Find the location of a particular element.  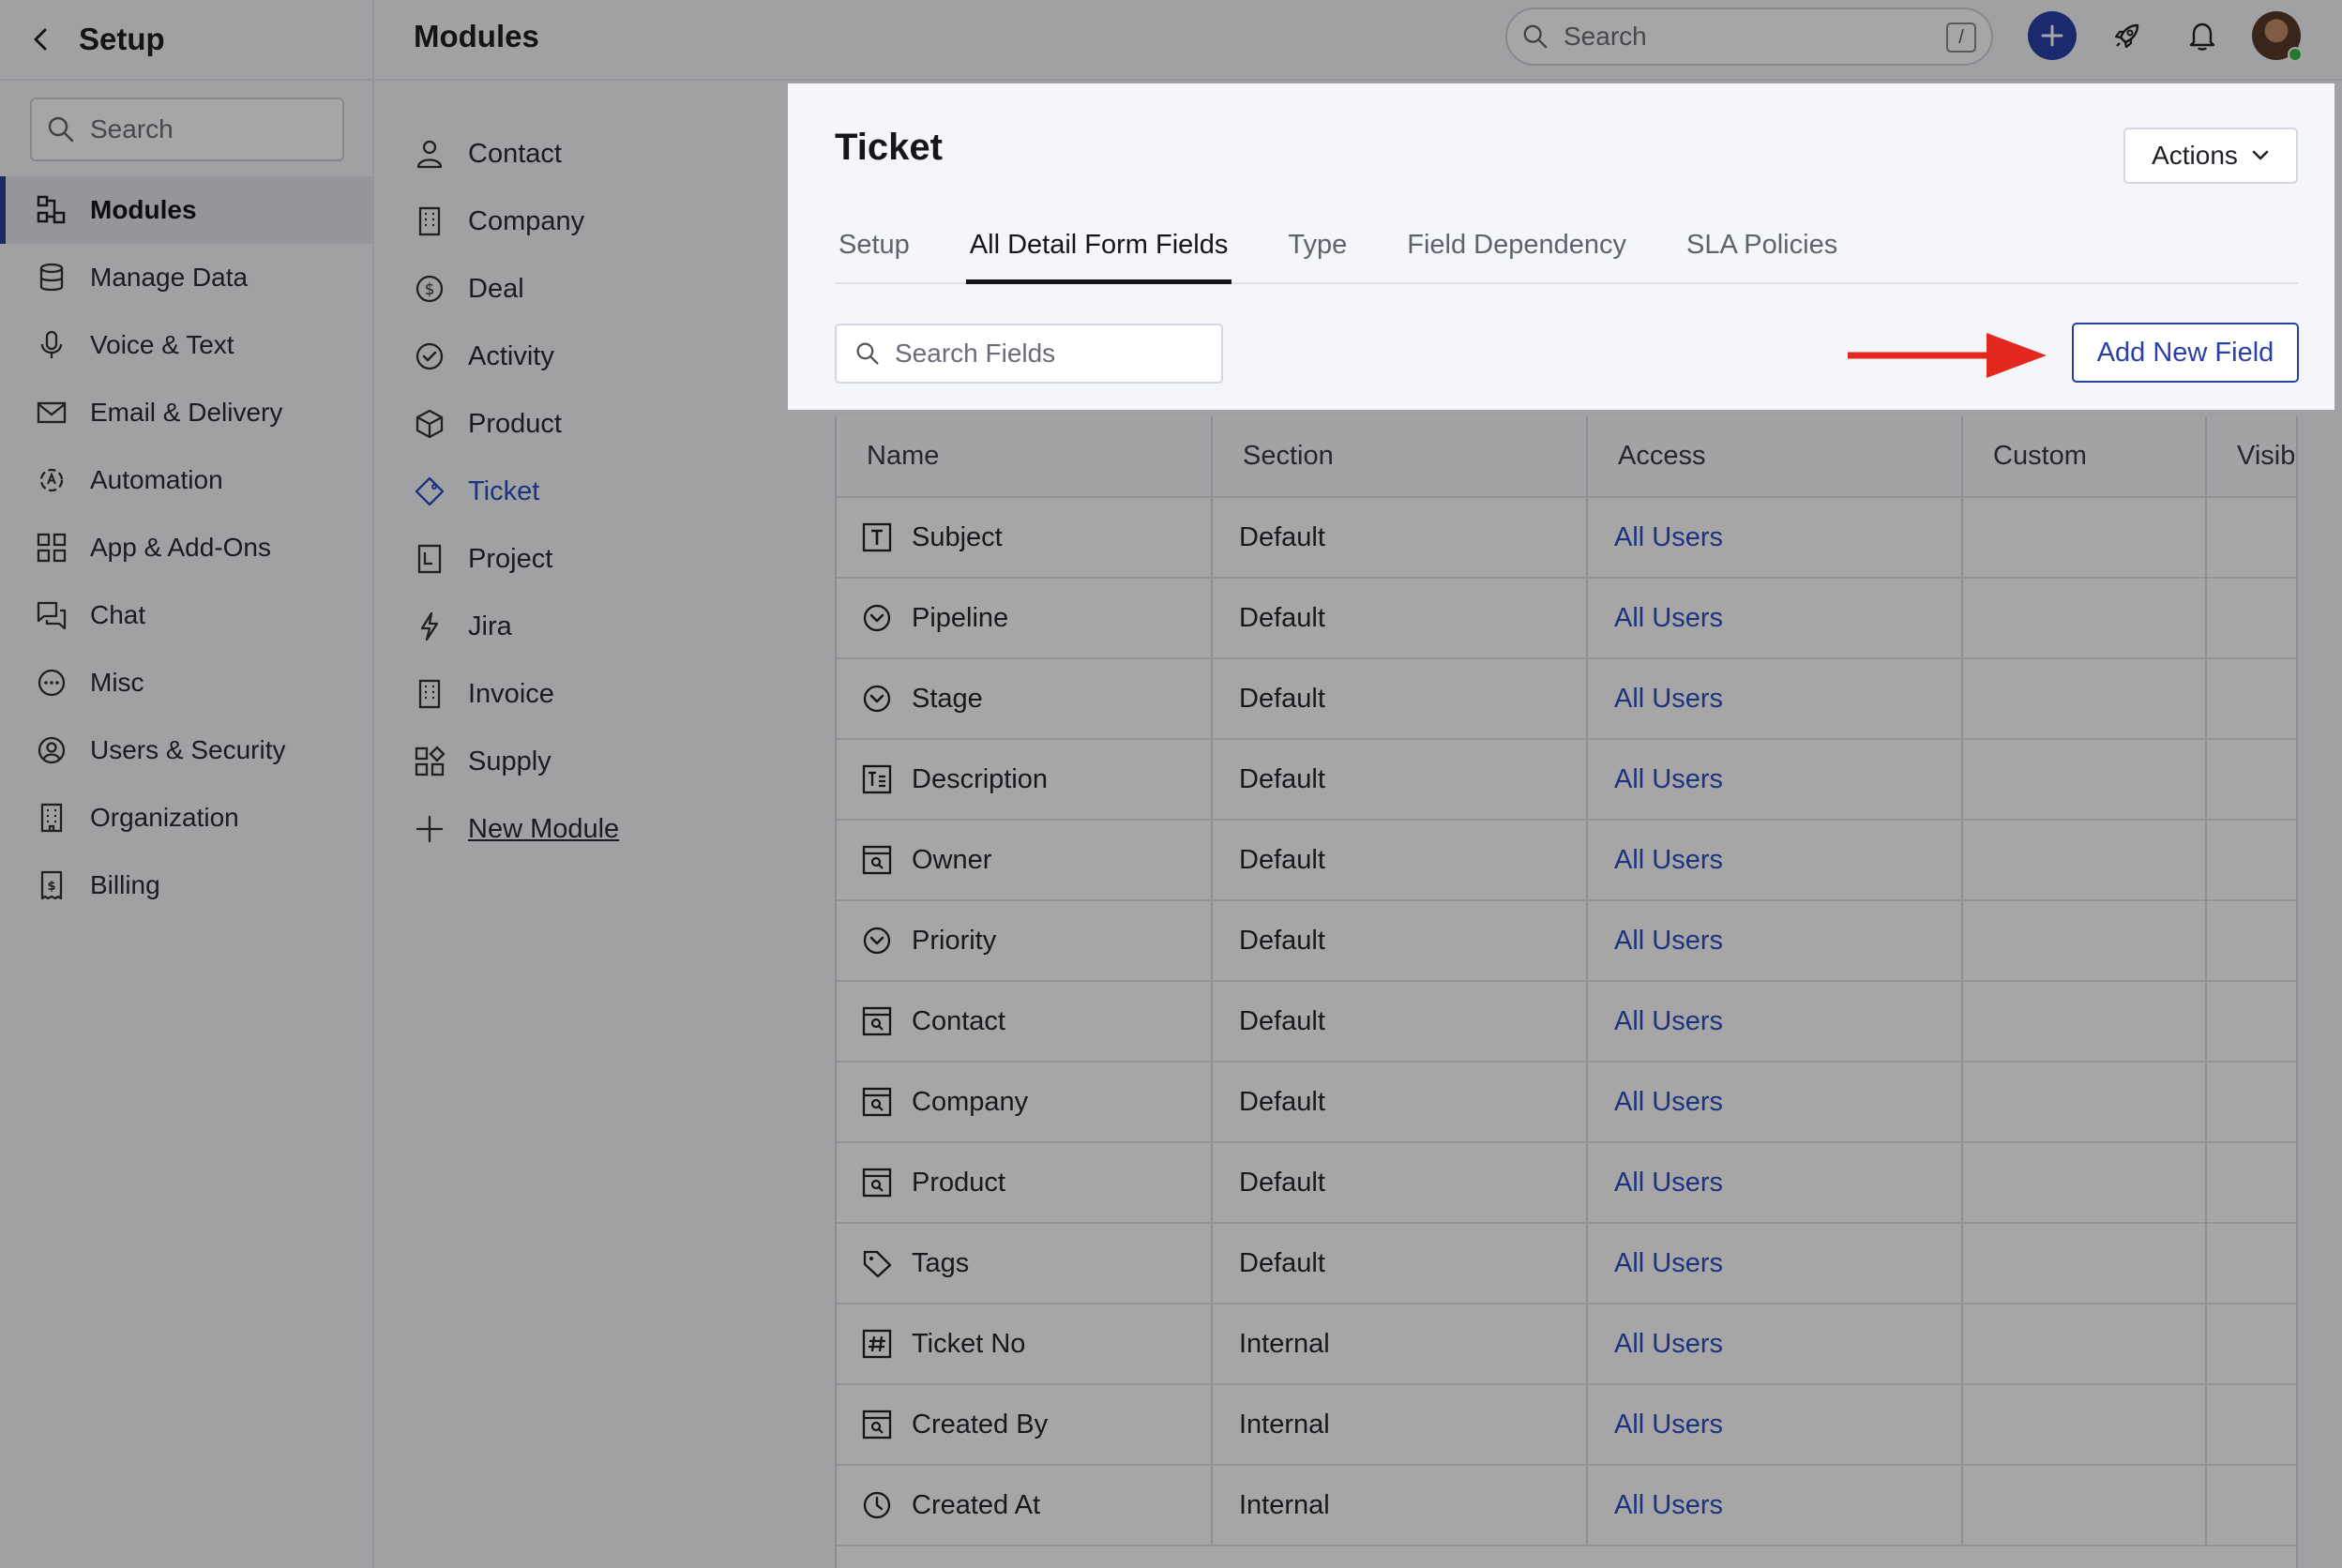

actions-dropdown-button: Actions is located at coordinates (2211, 156).